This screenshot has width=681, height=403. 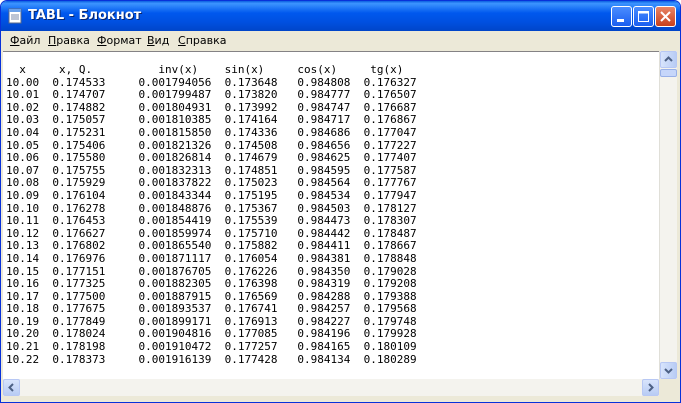 I want to click on cell: 0.176104, so click(x=72, y=195).